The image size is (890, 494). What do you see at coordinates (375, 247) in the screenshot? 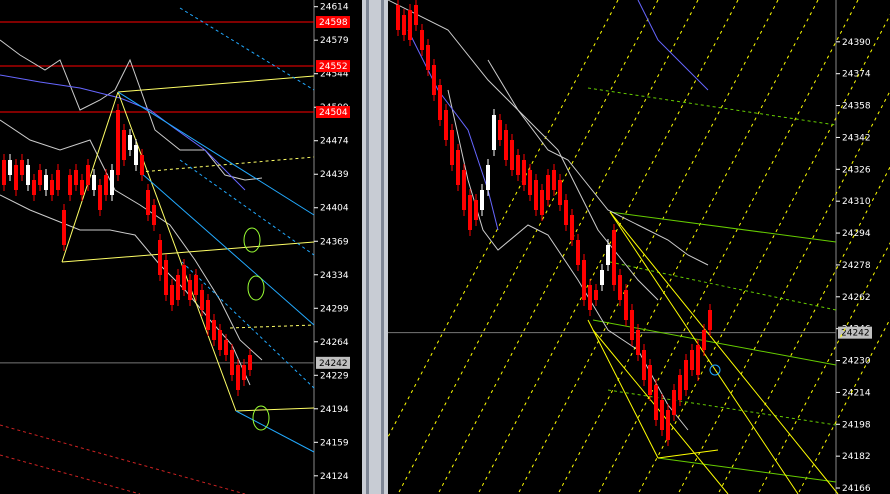
I see `pane-splitter` at bounding box center [375, 247].